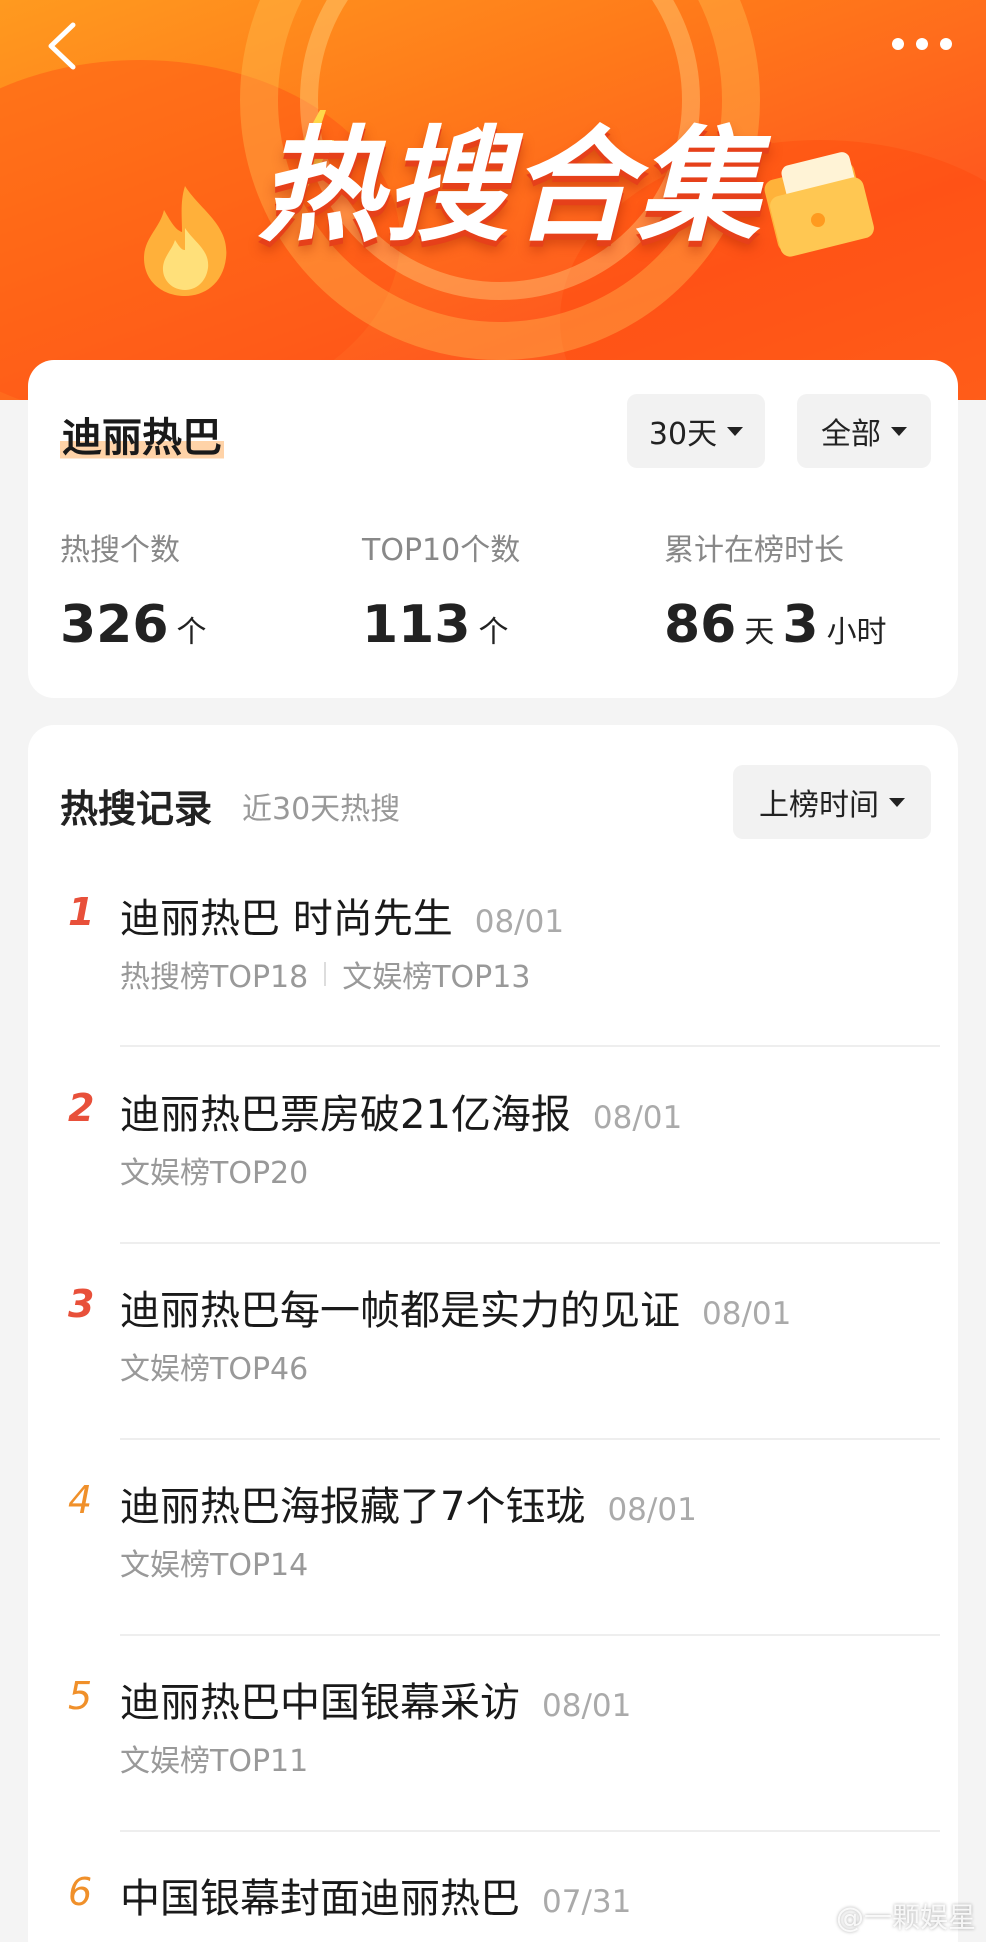 The image size is (986, 1942). I want to click on stat-hours-unit: 小时, so click(856, 632).